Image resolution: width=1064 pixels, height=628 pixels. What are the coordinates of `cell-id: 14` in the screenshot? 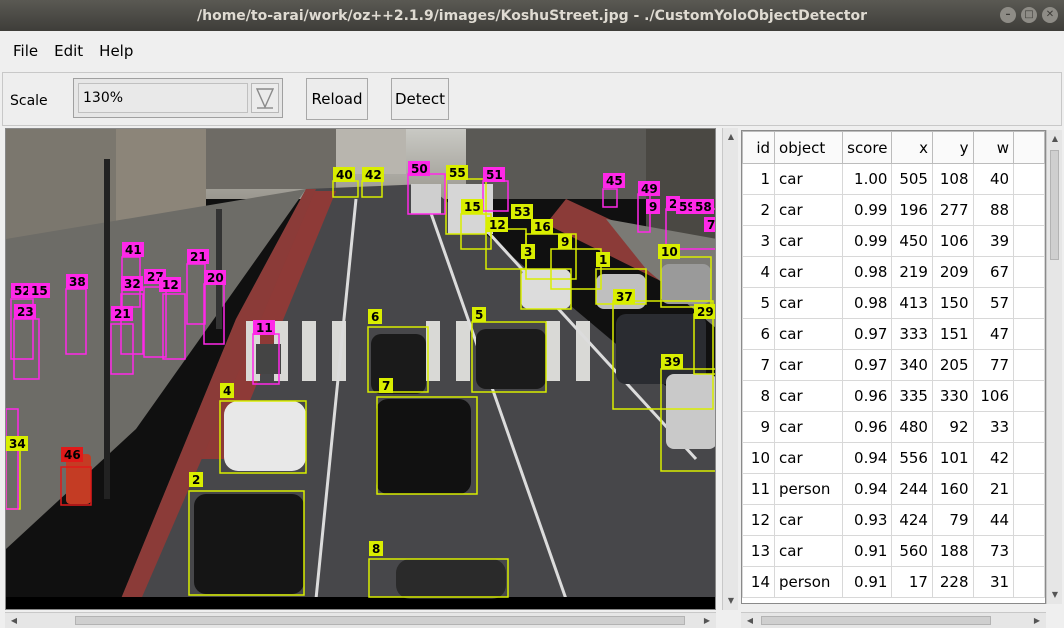 It's located at (759, 582).